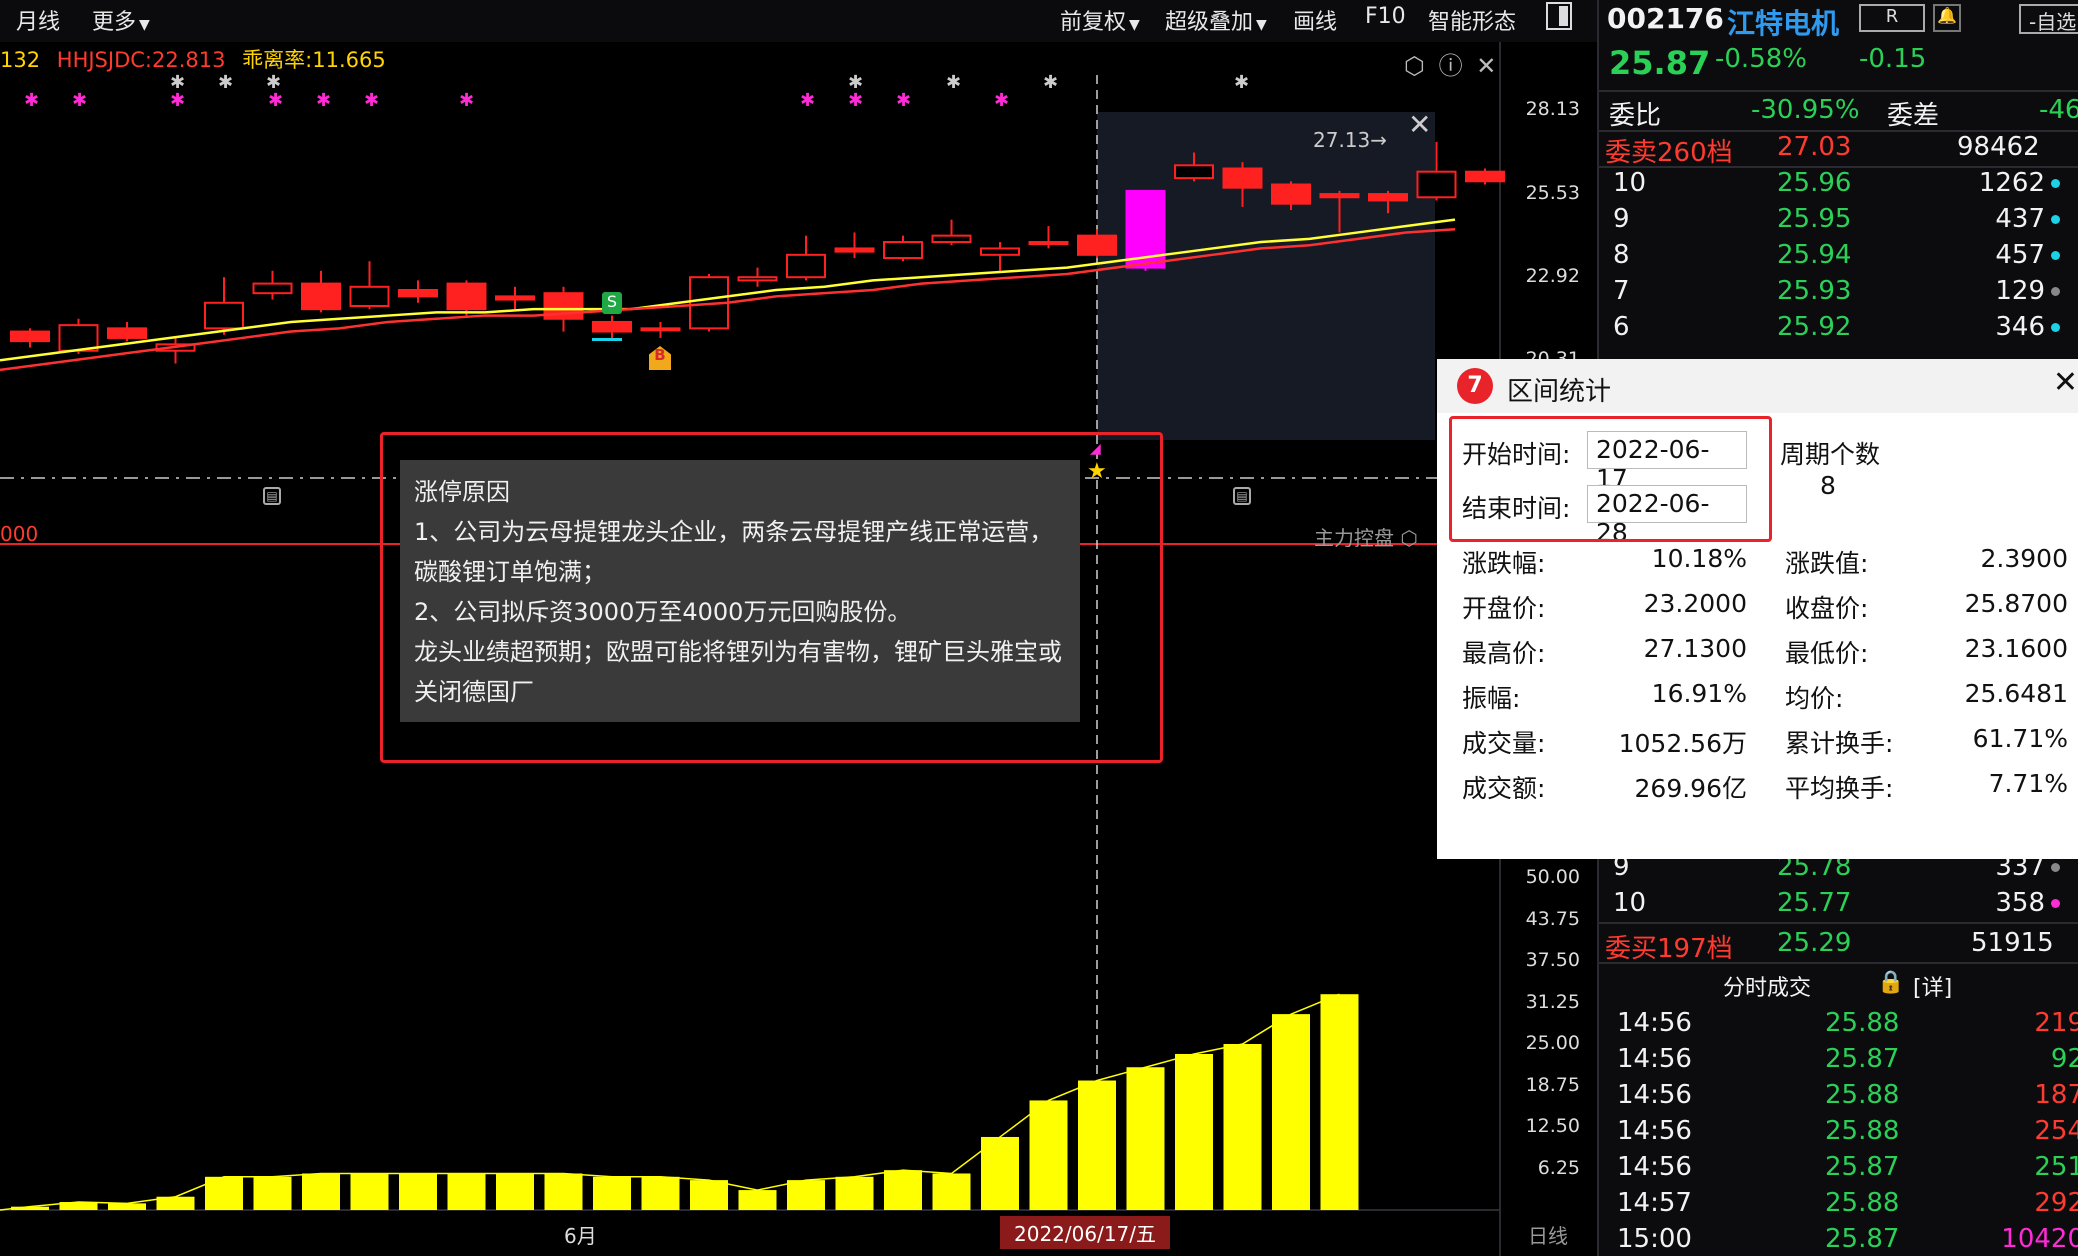 This screenshot has height=1256, width=2078. Describe the element at coordinates (19, 534) in the screenshot. I see `sub-indicator-value: 000` at that location.